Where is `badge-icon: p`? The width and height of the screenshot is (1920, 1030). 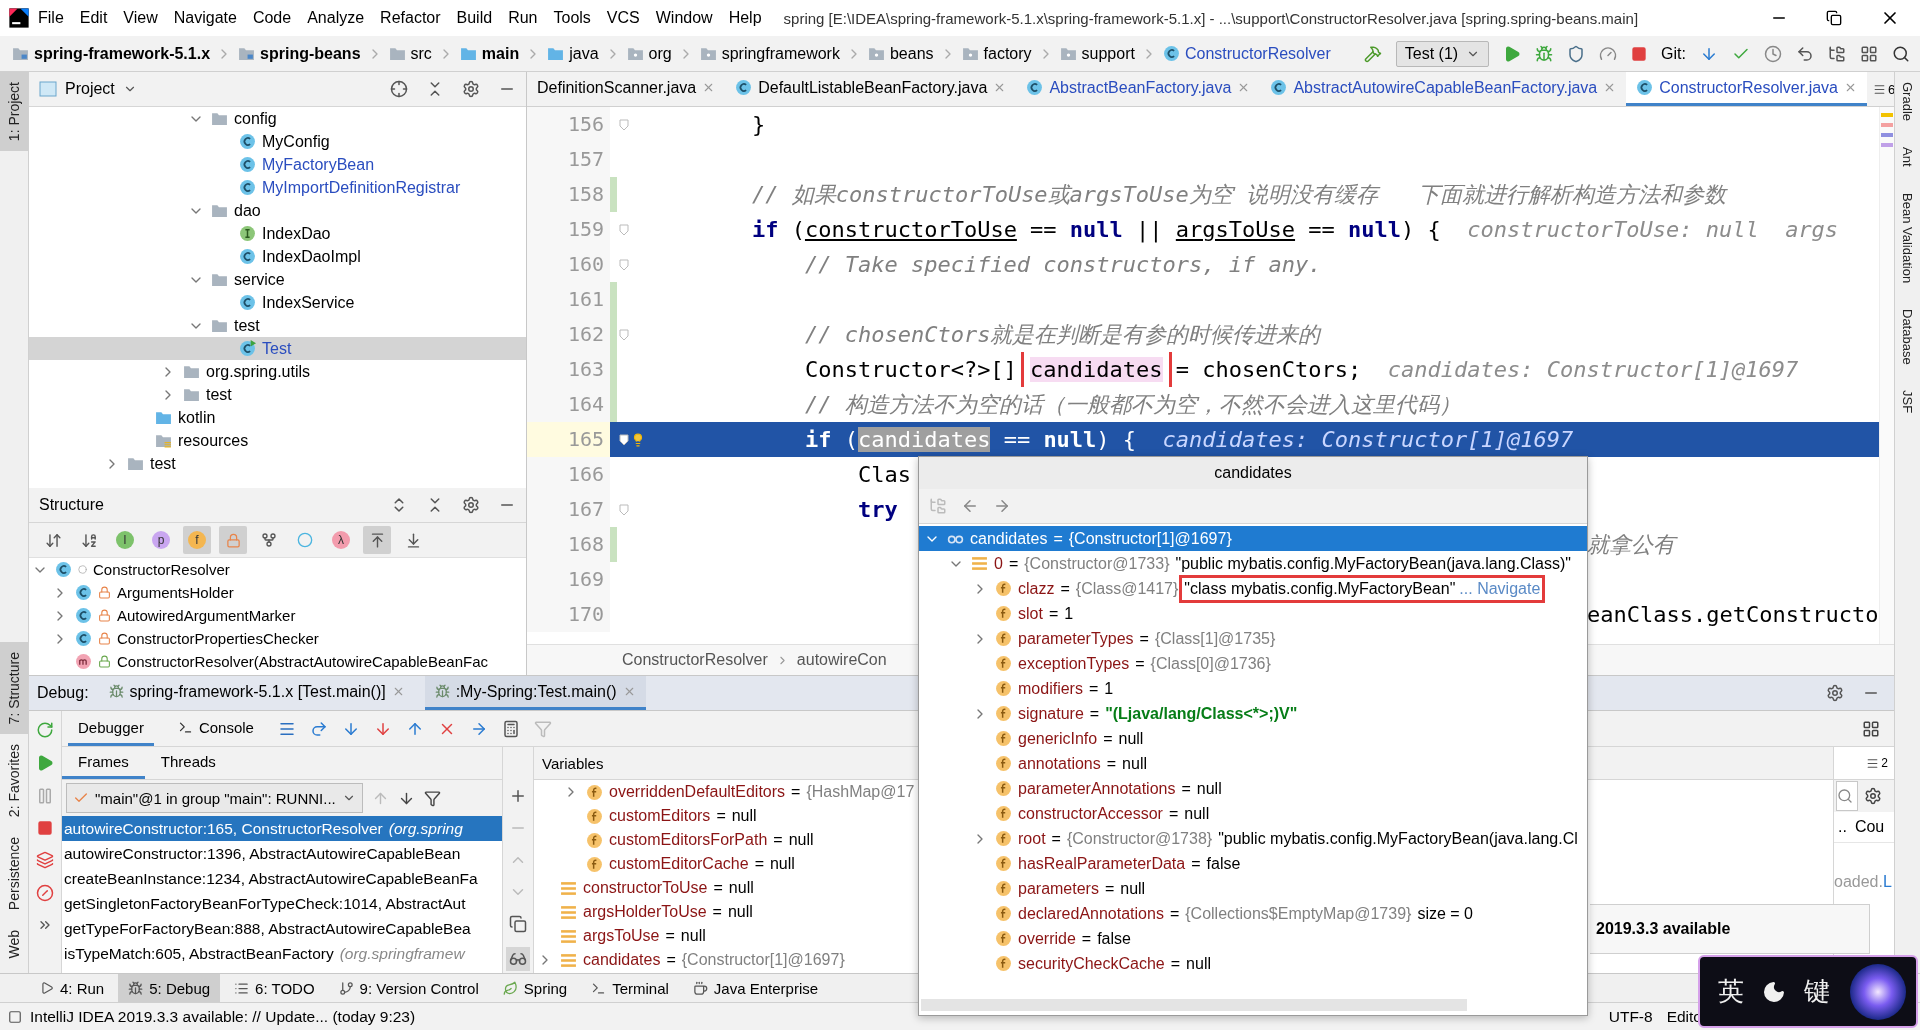
badge-icon: p is located at coordinates (161, 540).